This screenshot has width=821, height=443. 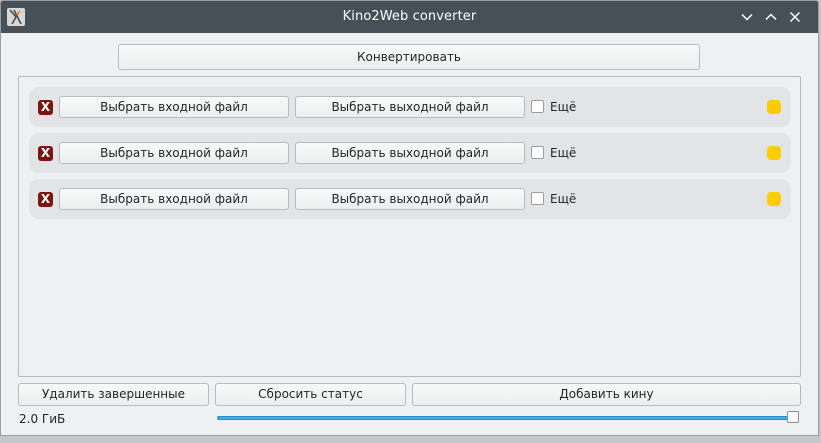 What do you see at coordinates (795, 17) in the screenshot?
I see `close-icon` at bounding box center [795, 17].